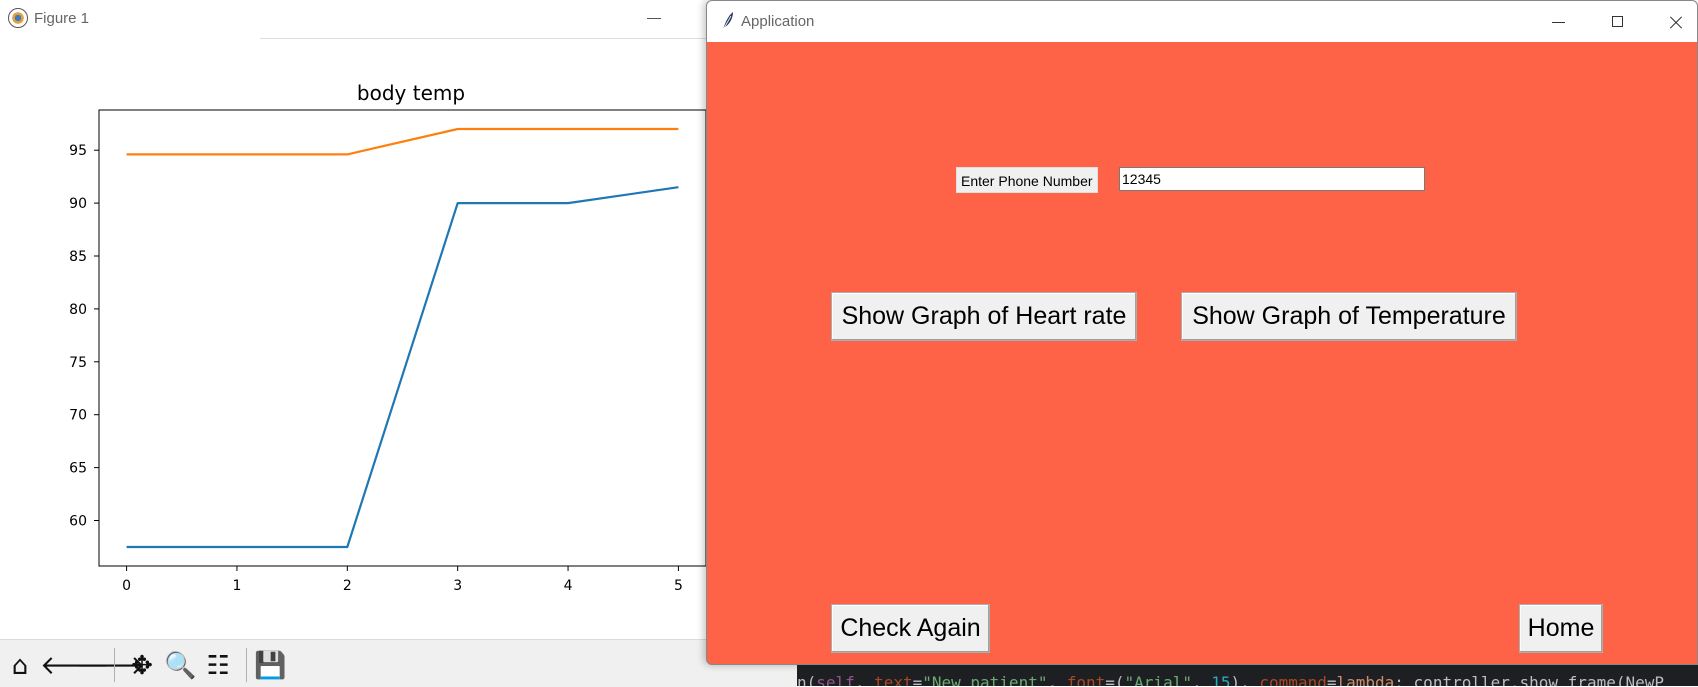 The image size is (1698, 687). What do you see at coordinates (411, 93) in the screenshot?
I see `chart-title: body temp` at bounding box center [411, 93].